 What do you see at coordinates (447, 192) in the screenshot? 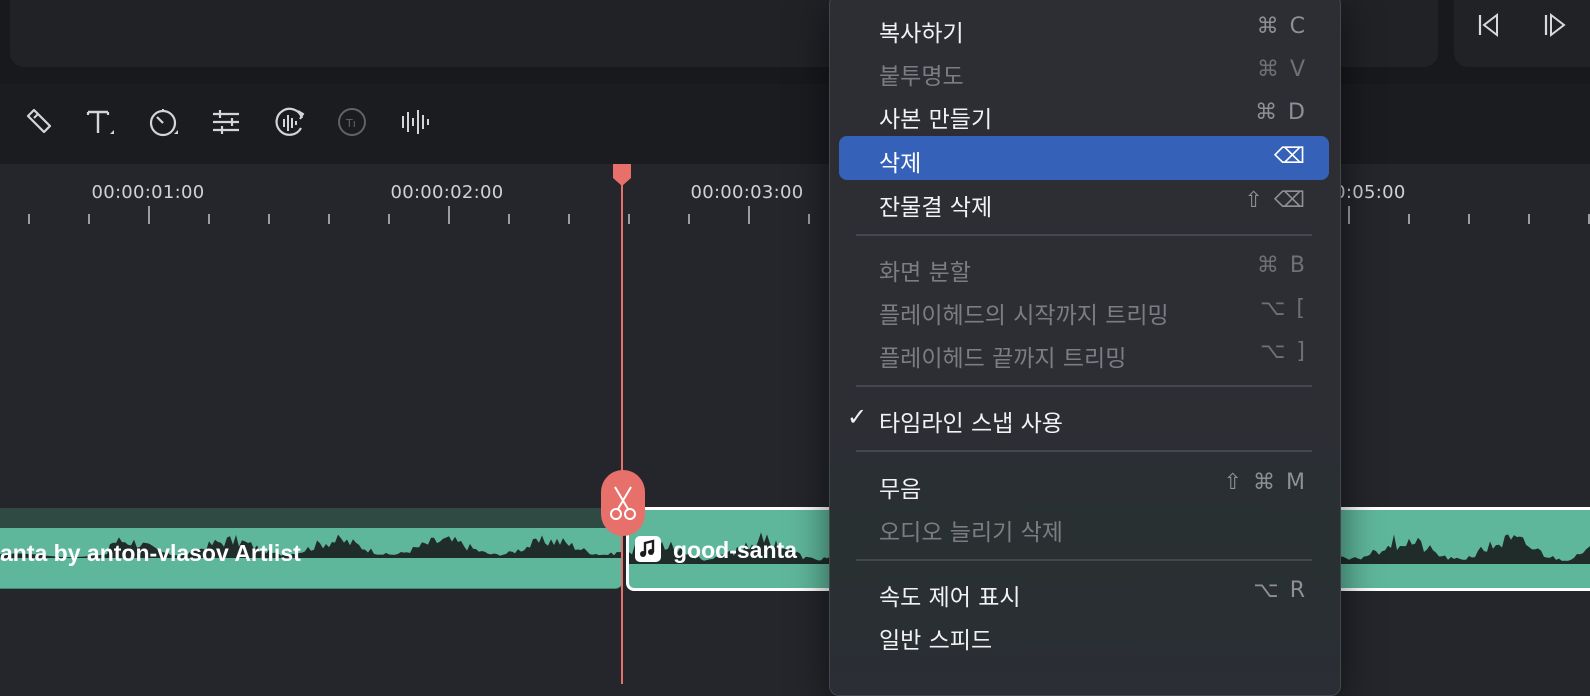
I see `ruler-label: 00:00:02:00` at bounding box center [447, 192].